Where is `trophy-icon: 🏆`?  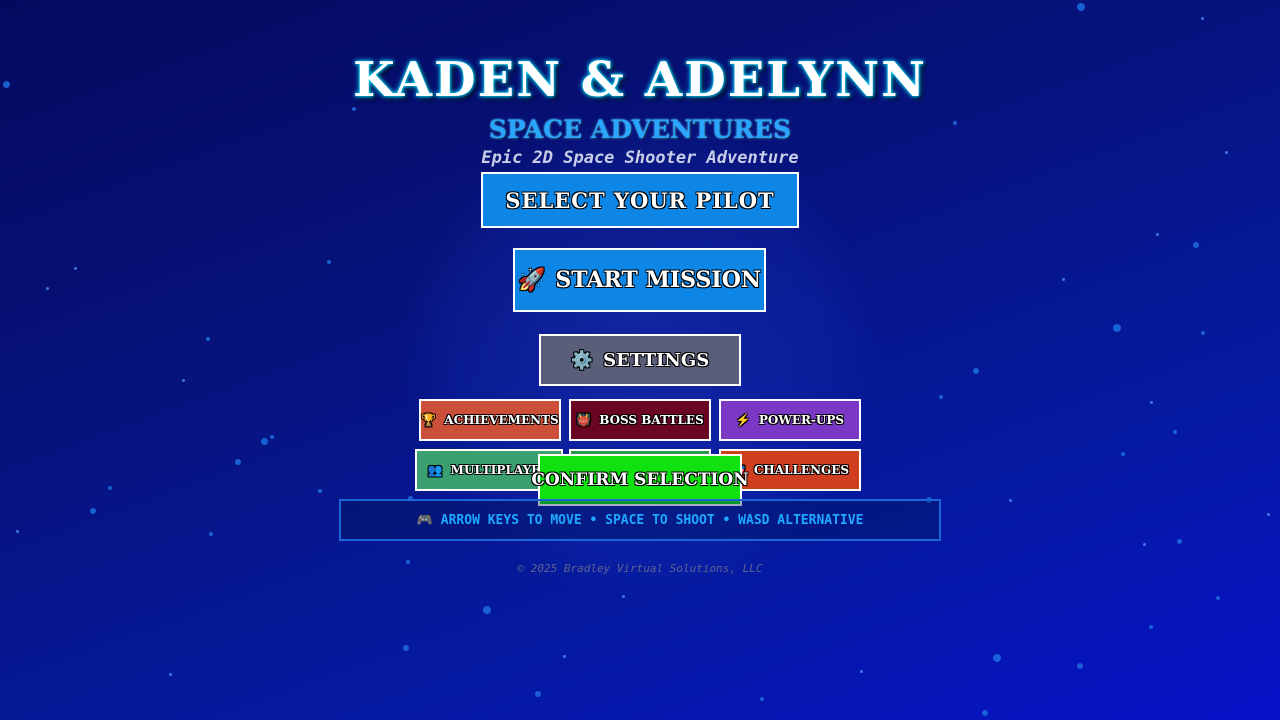 trophy-icon: 🏆 is located at coordinates (429, 420).